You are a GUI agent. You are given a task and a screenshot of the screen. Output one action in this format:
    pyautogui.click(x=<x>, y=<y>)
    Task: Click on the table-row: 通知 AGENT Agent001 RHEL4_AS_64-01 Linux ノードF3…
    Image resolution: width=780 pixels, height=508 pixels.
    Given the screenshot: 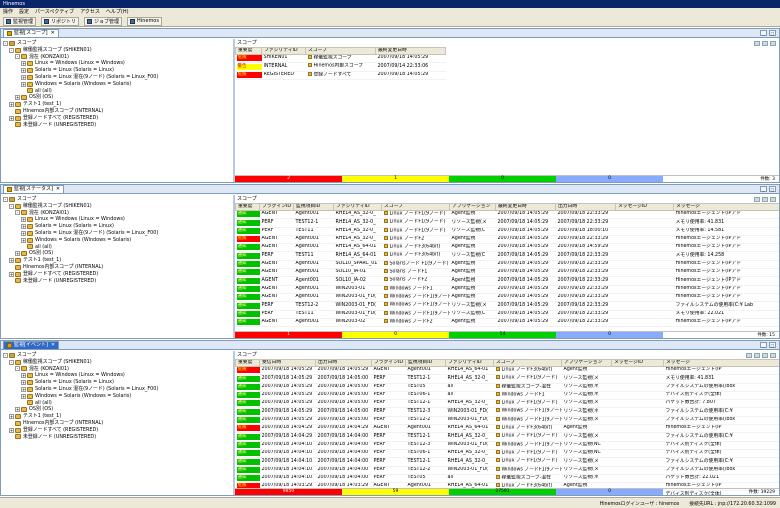 What is the action you would take?
    pyautogui.click(x=507, y=248)
    